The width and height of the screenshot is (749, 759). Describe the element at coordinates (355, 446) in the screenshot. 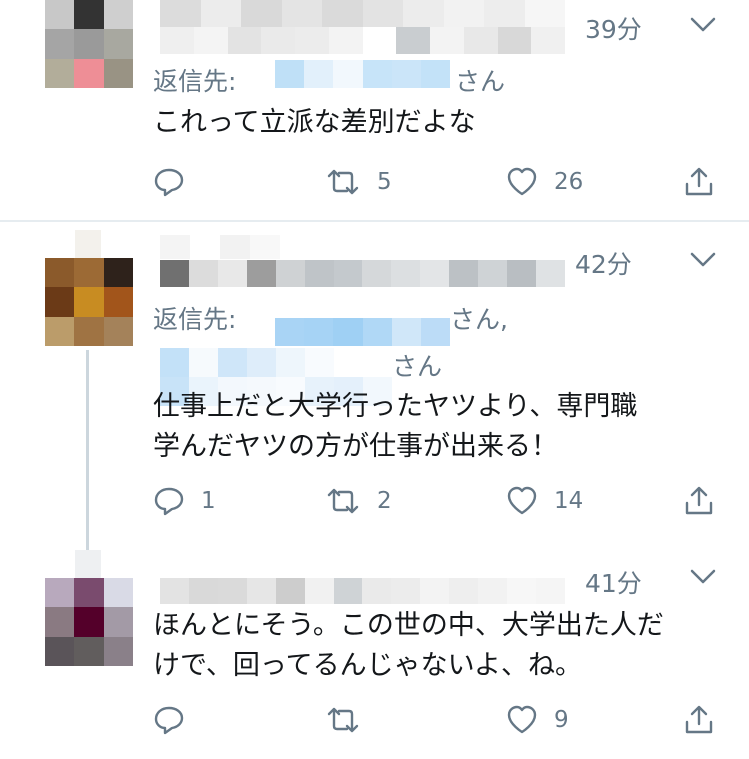

I see `tweet-text-line-2: 学んだヤツの方が仕事が出来る！` at that location.